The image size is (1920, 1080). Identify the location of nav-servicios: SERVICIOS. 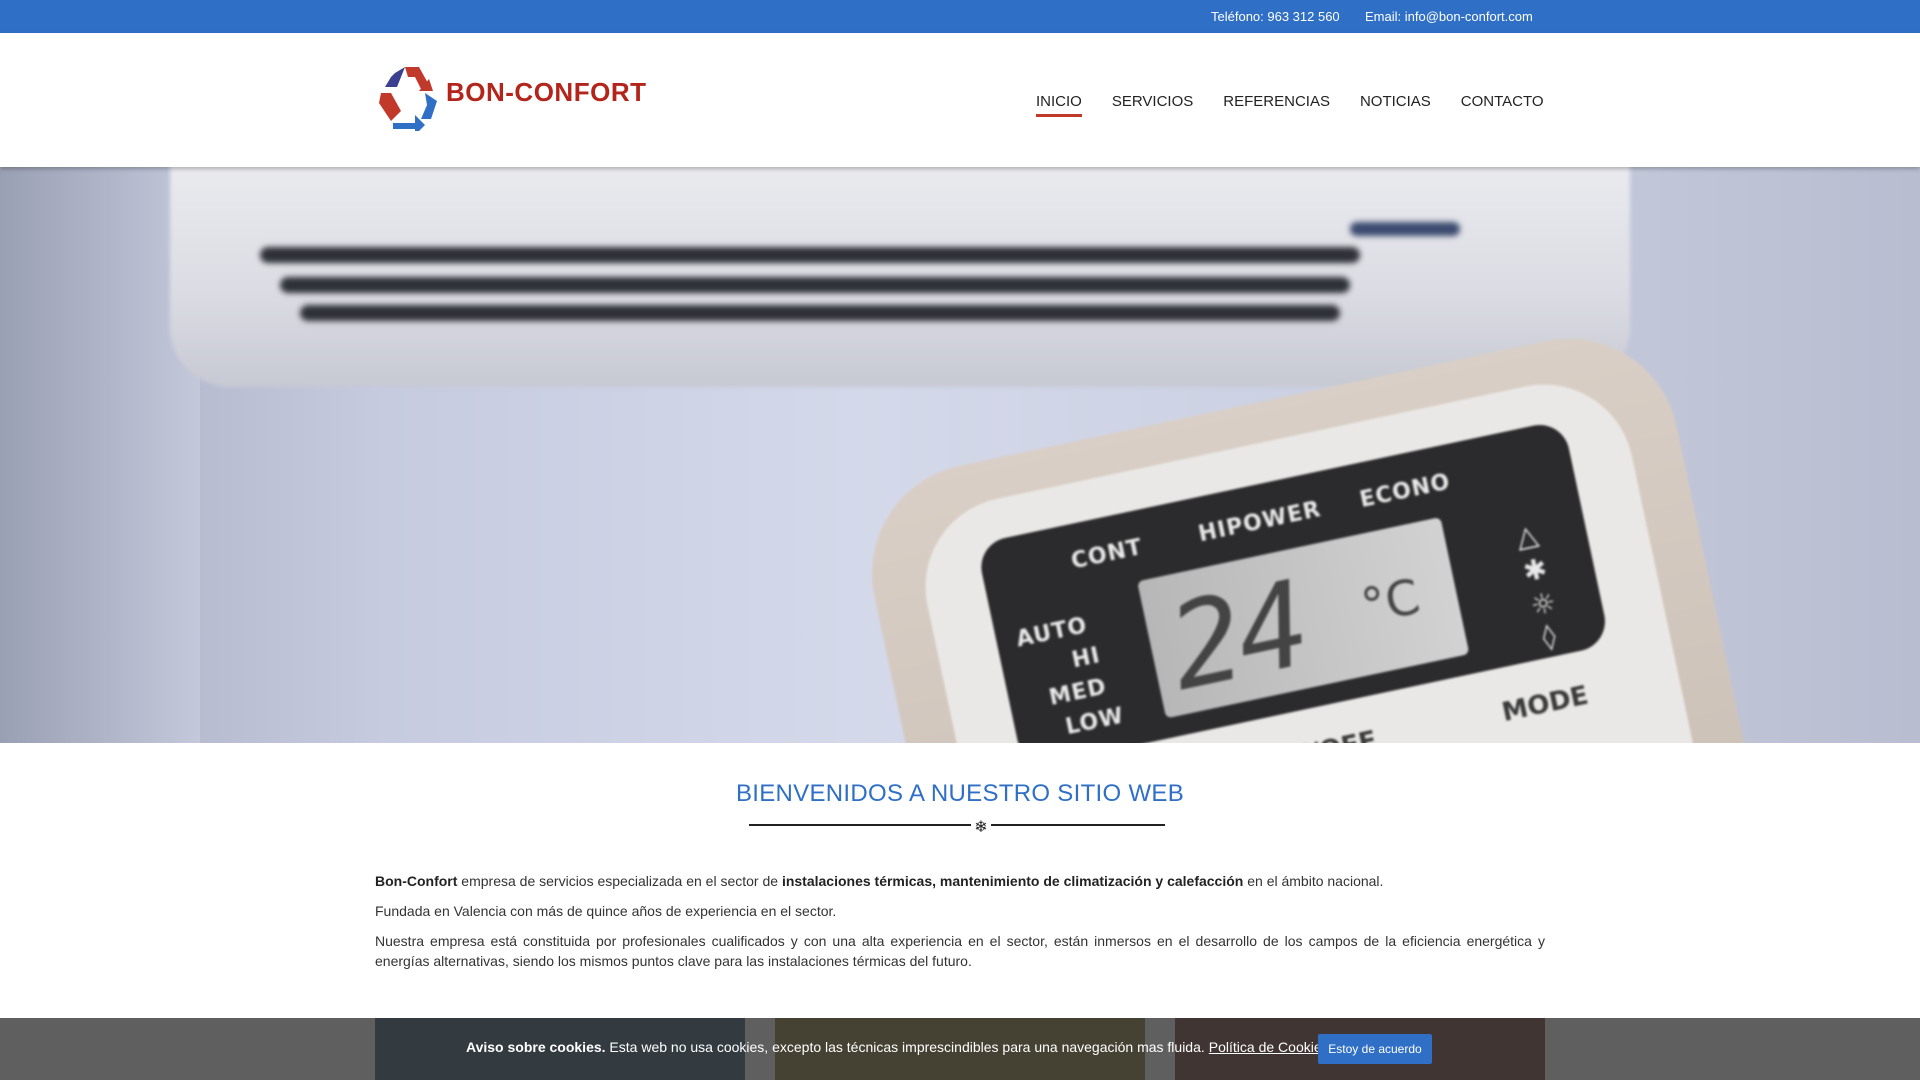
(1152, 105).